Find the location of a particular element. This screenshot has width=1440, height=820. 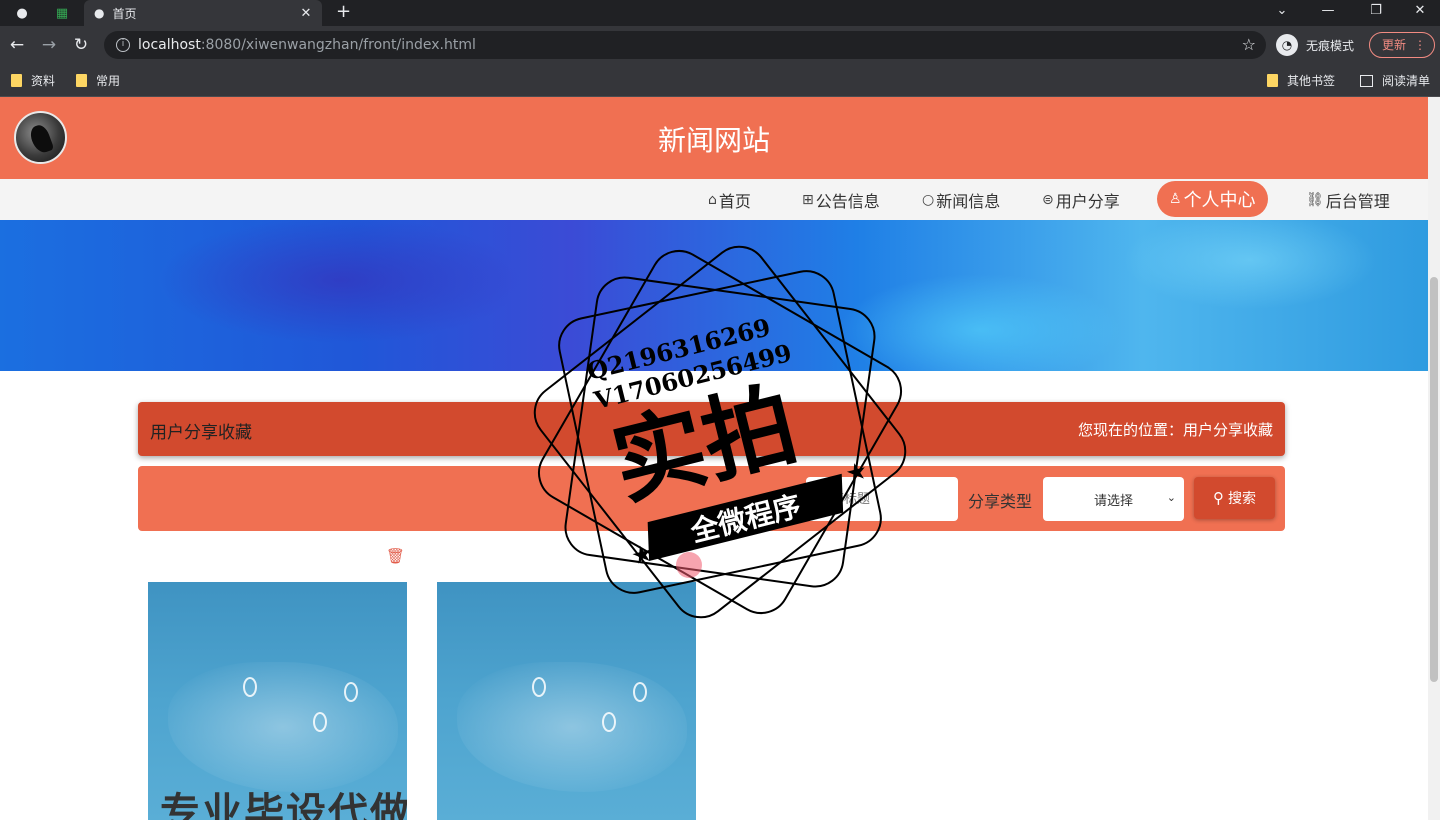

incognito-indicator: ◔ 无痕模式 is located at coordinates (1315, 45).